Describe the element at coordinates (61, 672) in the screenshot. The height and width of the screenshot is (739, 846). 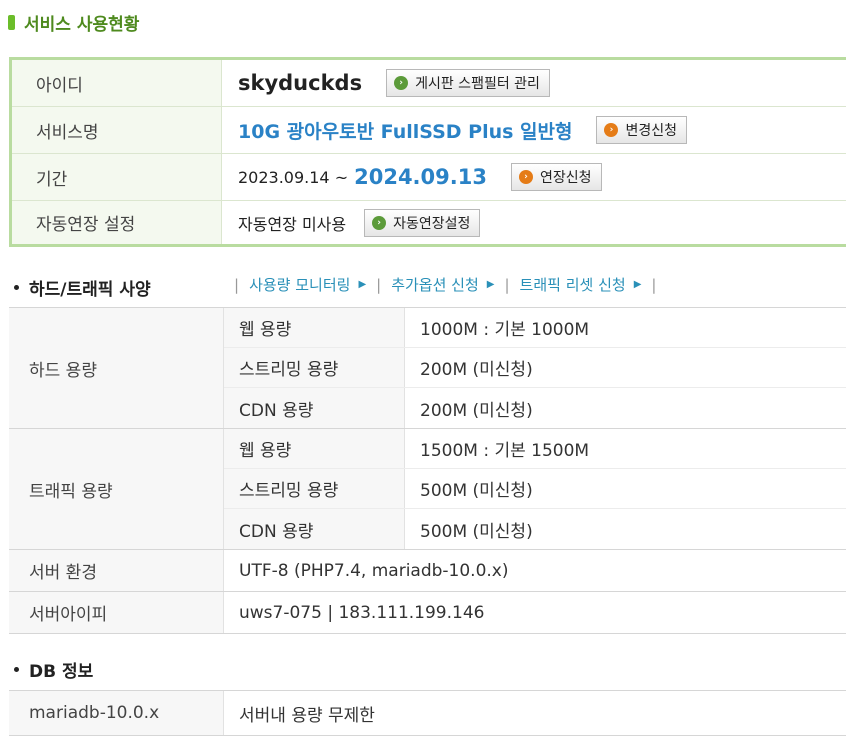
I see `db-heading-text: DB 정보` at that location.